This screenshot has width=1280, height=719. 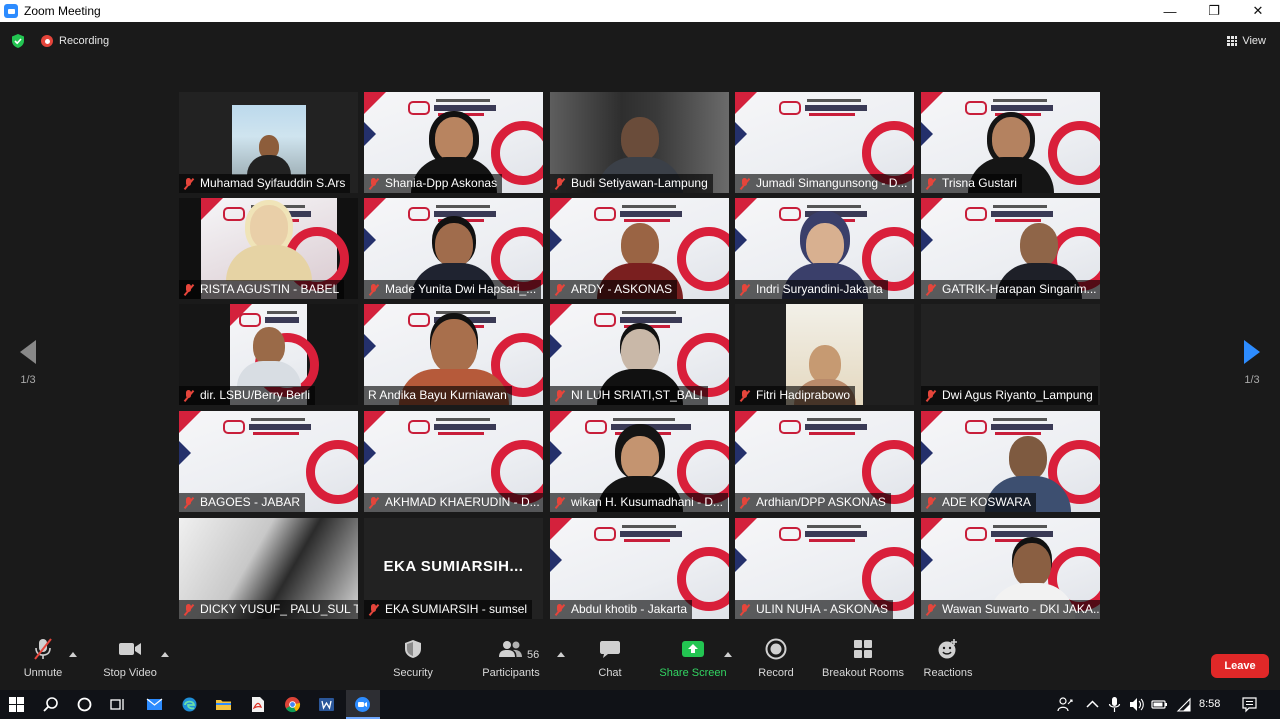 I want to click on next-page-arrow-icon, so click(x=1252, y=352).